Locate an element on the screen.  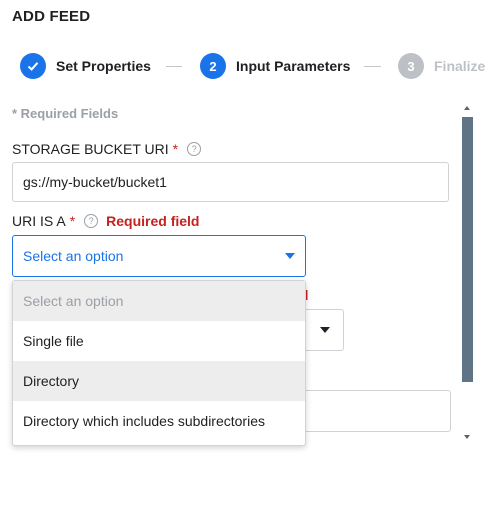
select-value: Select an option is located at coordinates (73, 256).